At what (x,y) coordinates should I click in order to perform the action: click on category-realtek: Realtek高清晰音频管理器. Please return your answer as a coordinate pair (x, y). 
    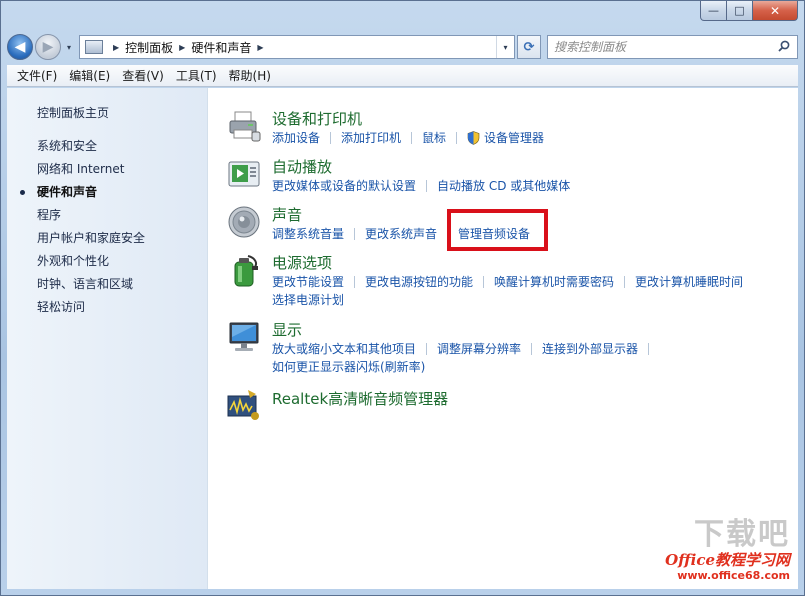
    Looking at the image, I should click on (337, 404).